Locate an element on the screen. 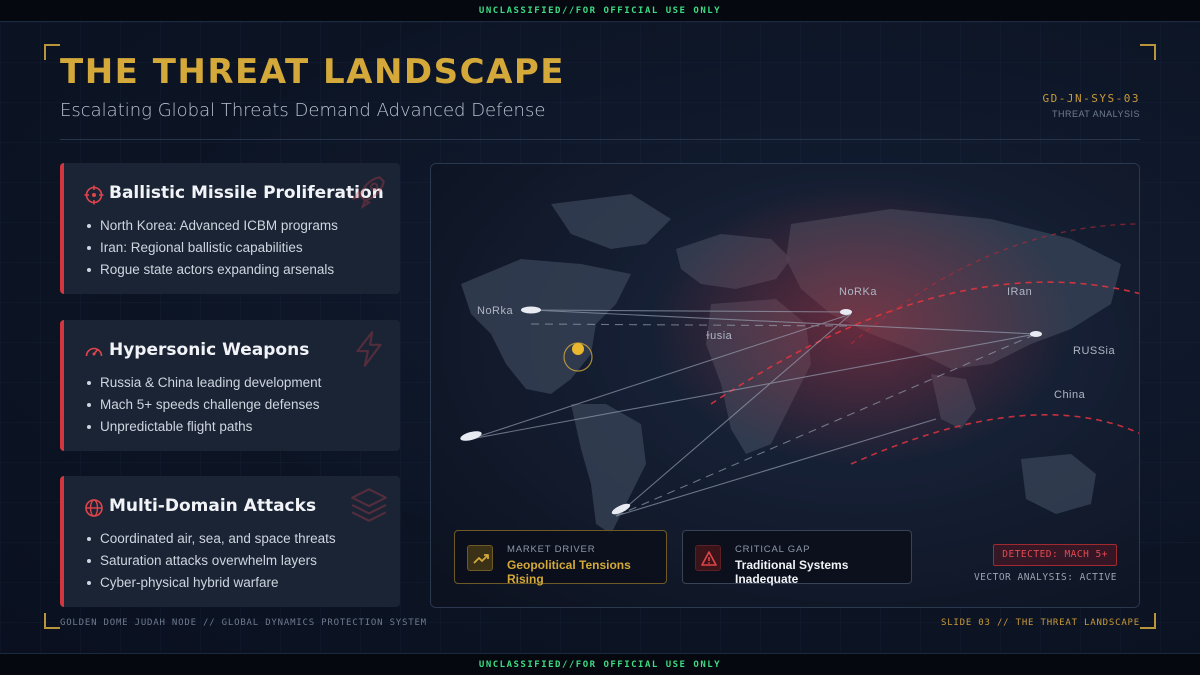 The image size is (1200, 675). map-label: NoRka is located at coordinates (495, 311).